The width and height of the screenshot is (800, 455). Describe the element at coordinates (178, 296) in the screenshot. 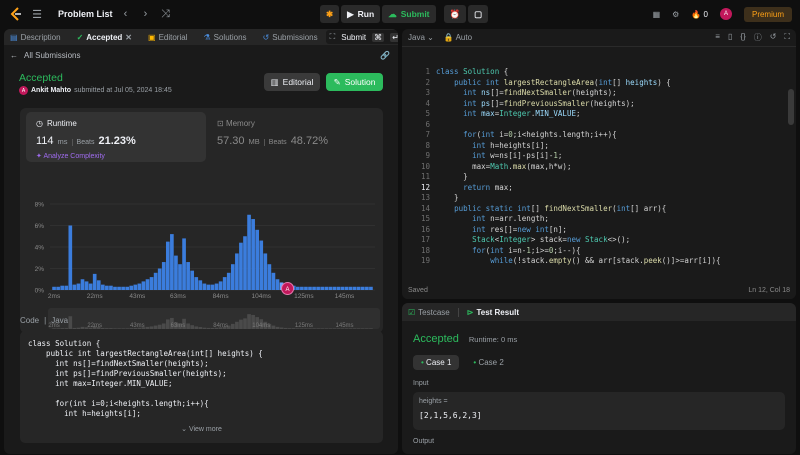

I see `x-tick-label: 63ms` at that location.